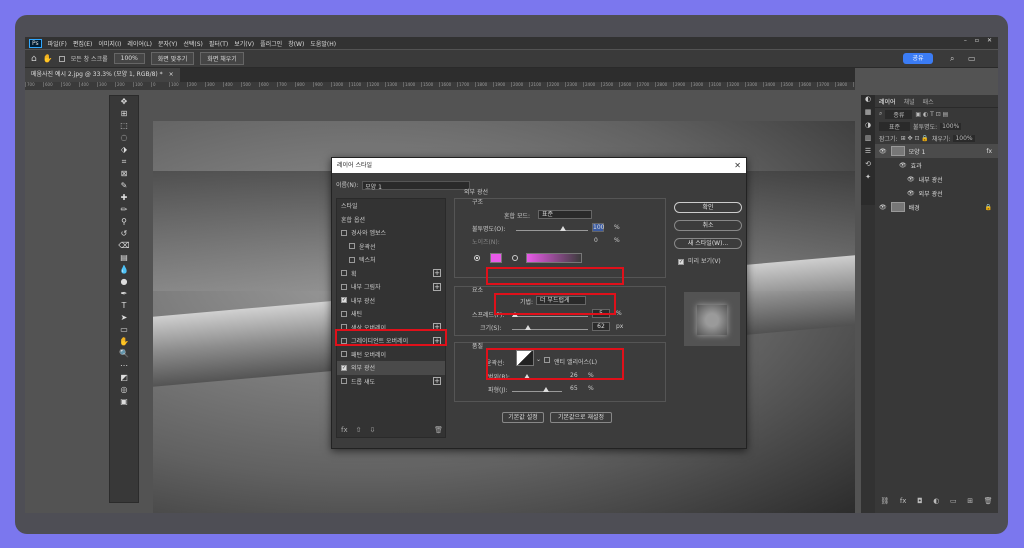 The image size is (1024, 548). What do you see at coordinates (172, 58) in the screenshot?
I see `fit-screen-button: 화면 맞추기` at bounding box center [172, 58].